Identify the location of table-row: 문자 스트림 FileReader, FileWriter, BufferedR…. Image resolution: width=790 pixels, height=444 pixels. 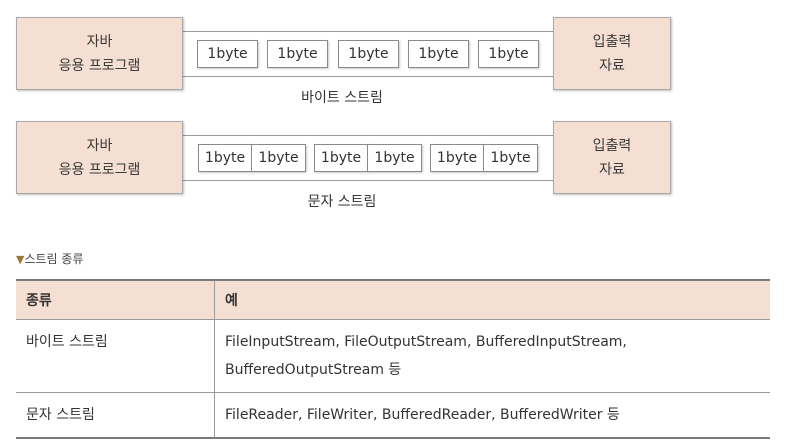
(393, 415).